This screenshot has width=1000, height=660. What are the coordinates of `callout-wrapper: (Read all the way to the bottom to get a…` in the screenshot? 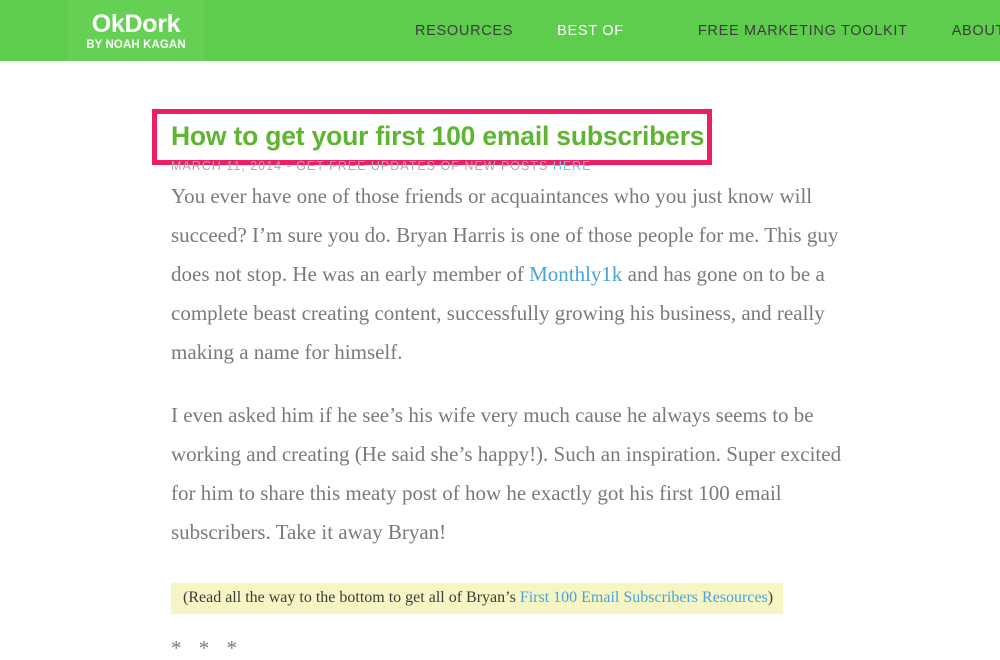 It's located at (516, 606).